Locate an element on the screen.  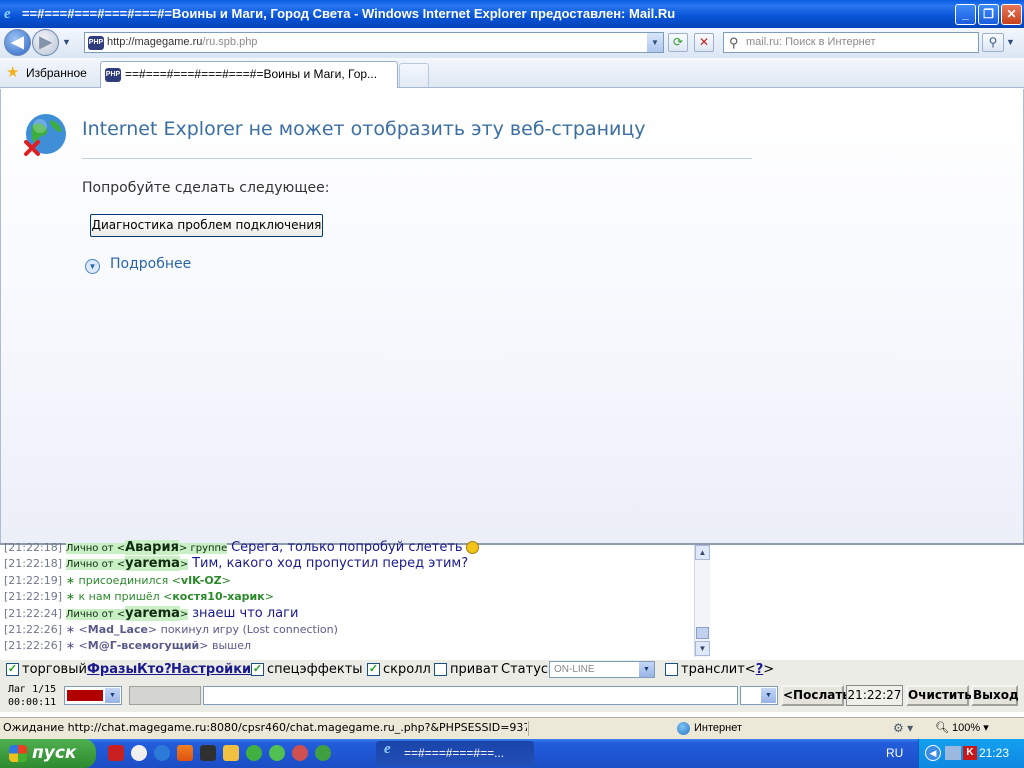
leave-suffix: > вышел is located at coordinates (225, 645).